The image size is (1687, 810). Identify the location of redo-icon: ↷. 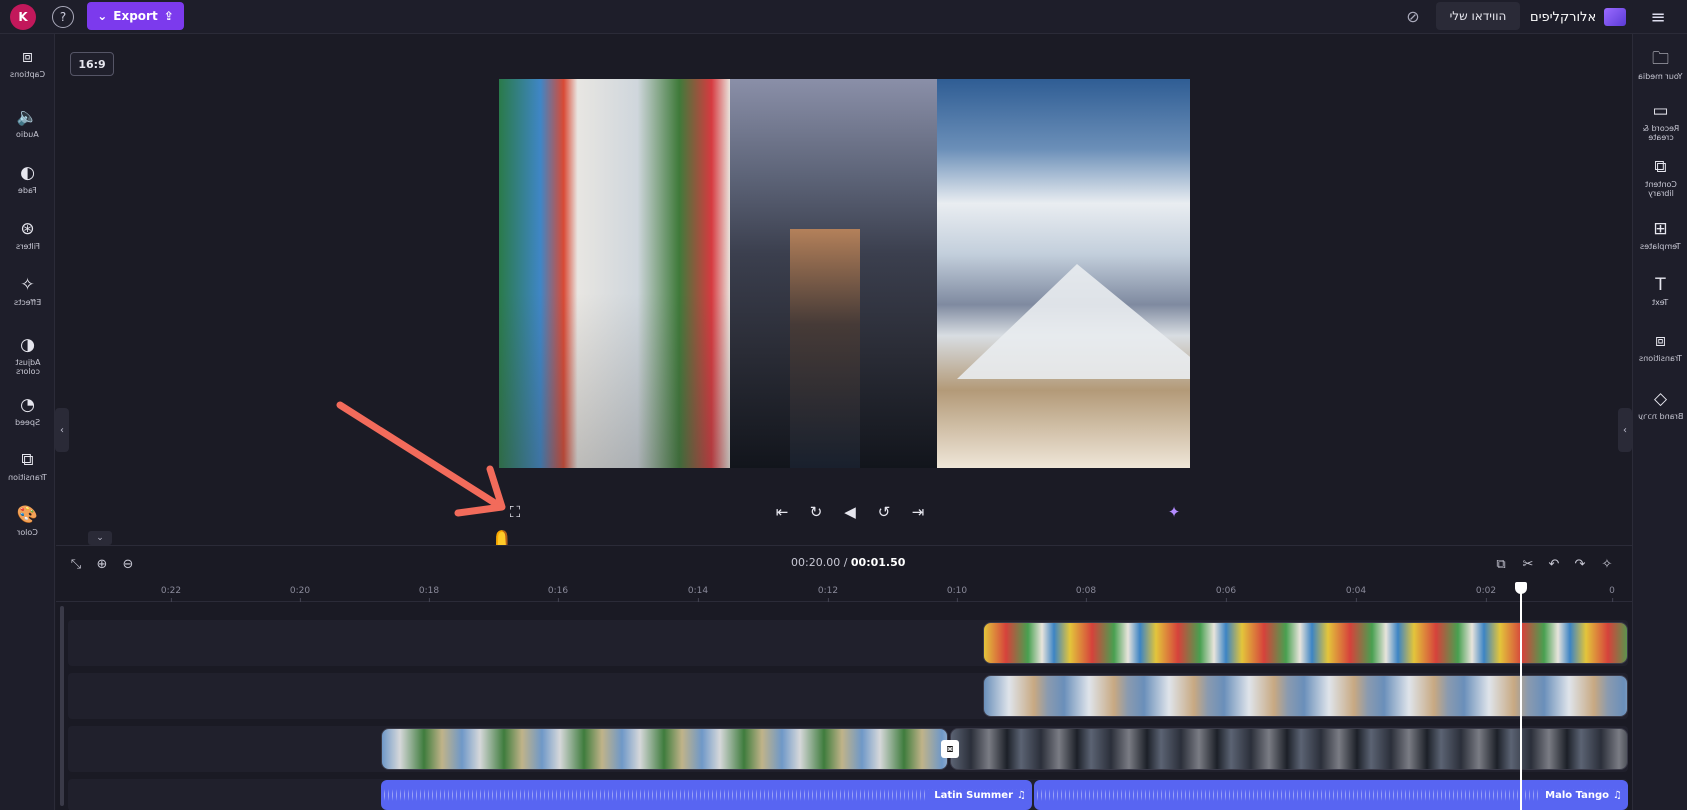
(1580, 564).